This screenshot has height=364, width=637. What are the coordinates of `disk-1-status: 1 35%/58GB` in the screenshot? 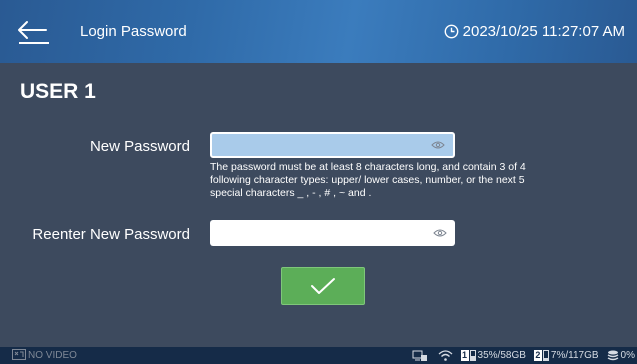 It's located at (493, 355).